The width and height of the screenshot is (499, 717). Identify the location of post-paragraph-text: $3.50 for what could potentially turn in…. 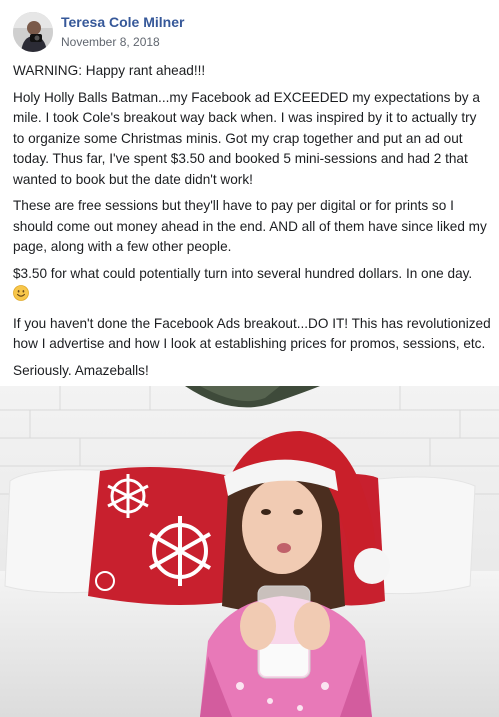
(243, 273).